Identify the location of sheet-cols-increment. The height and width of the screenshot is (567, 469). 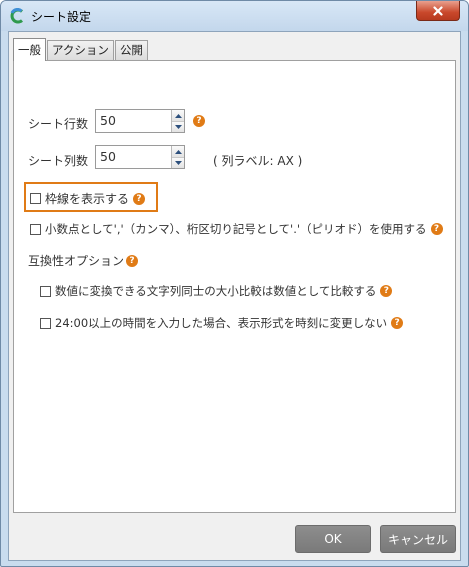
(178, 151).